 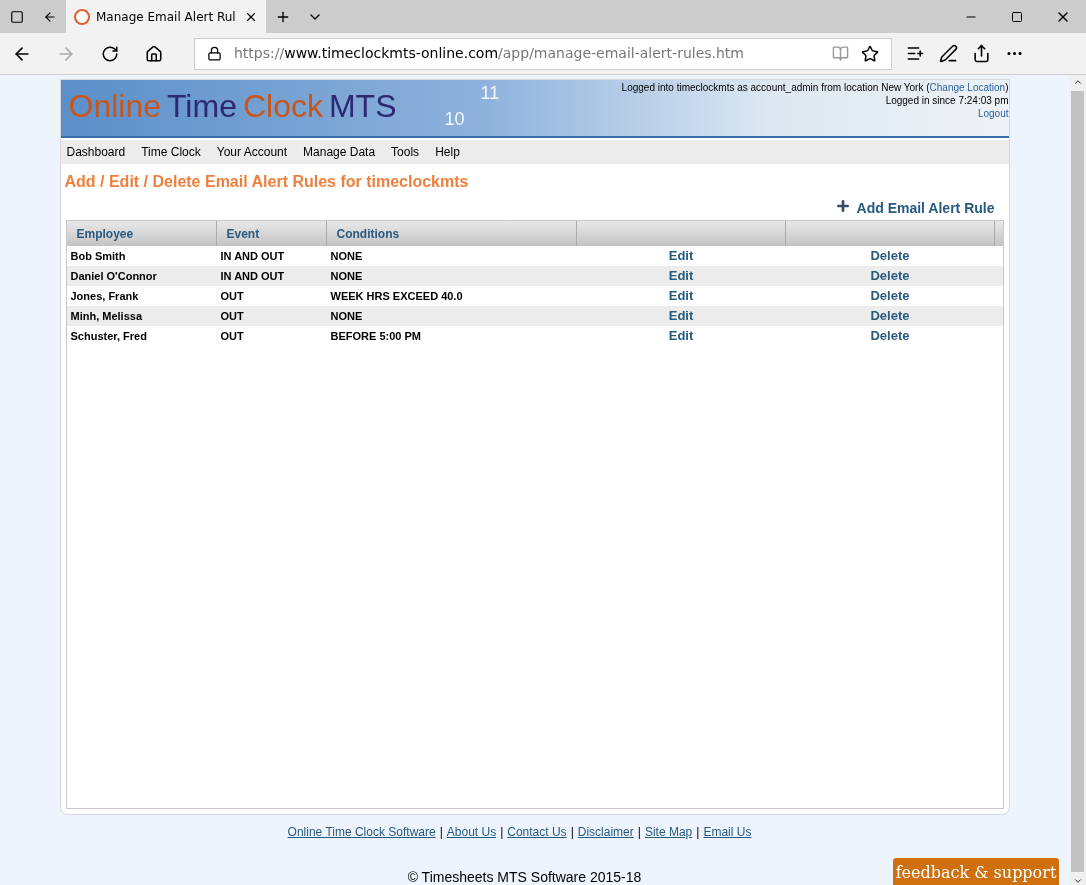 What do you see at coordinates (405, 152) in the screenshot?
I see `nav-menu-item: Tools` at bounding box center [405, 152].